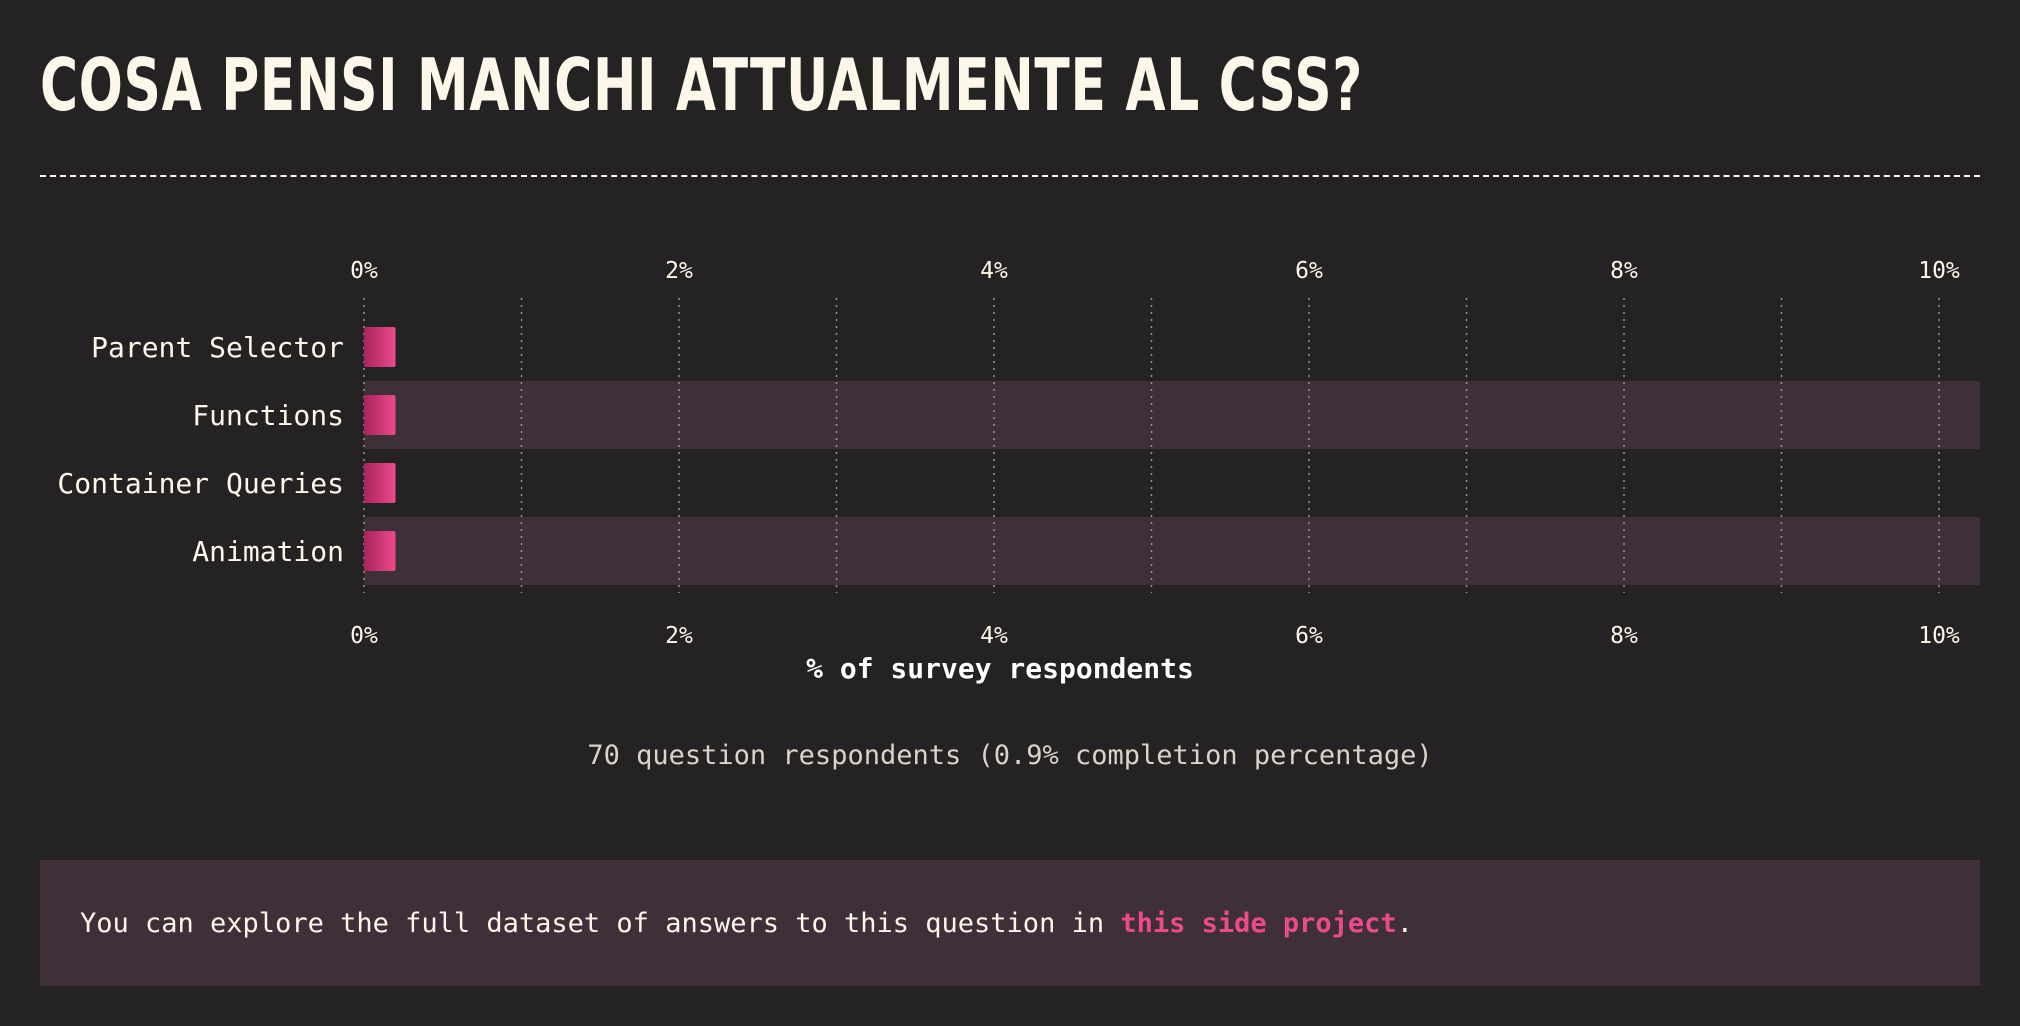  What do you see at coordinates (364, 271) in the screenshot?
I see `x-tick-label-top: 0%` at bounding box center [364, 271].